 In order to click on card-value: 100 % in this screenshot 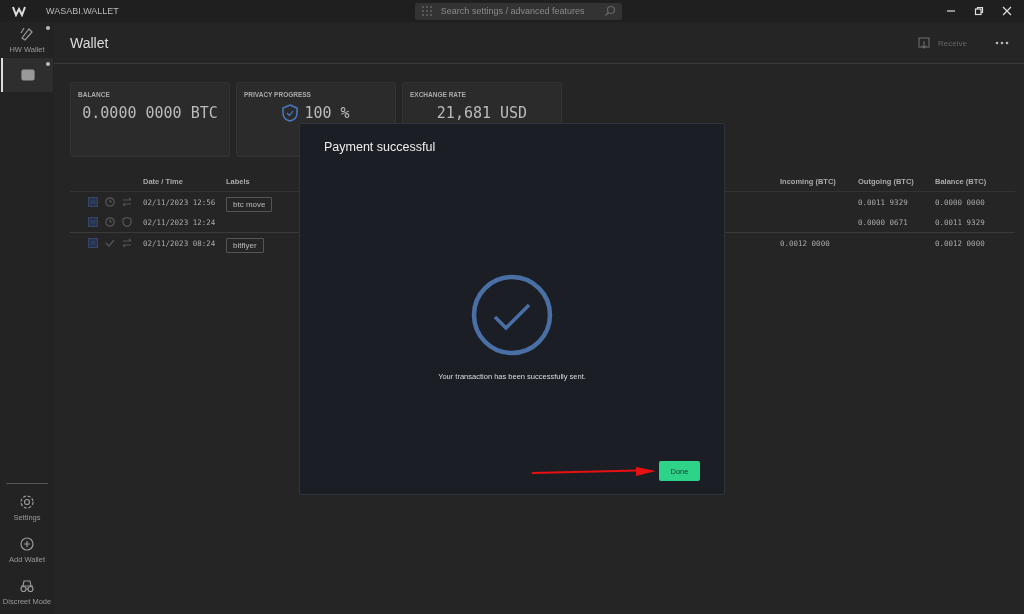, I will do `click(327, 113)`.